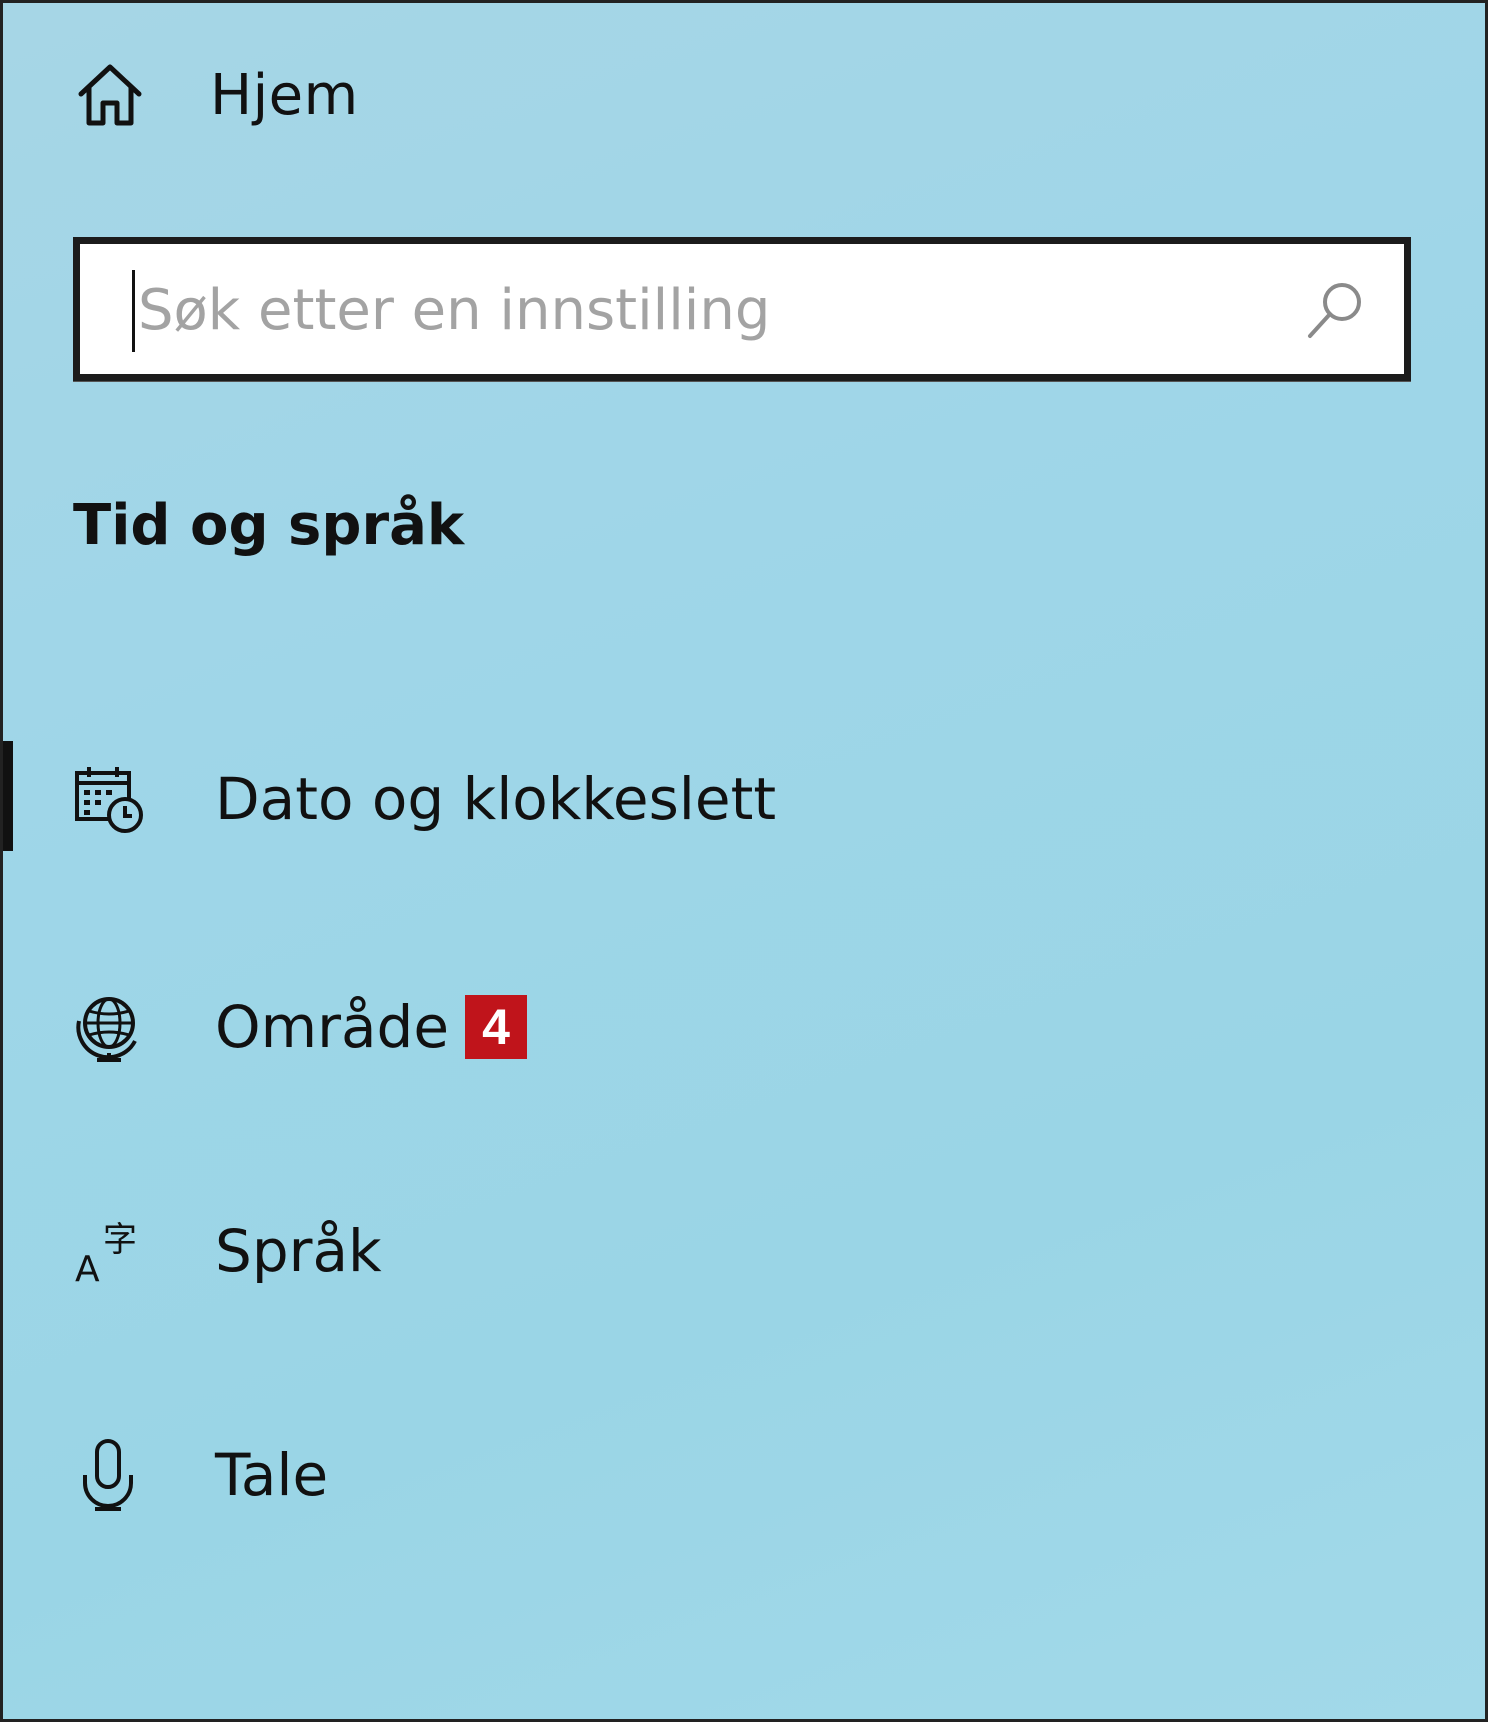  I want to click on home-label: Hjem, so click(284, 95).